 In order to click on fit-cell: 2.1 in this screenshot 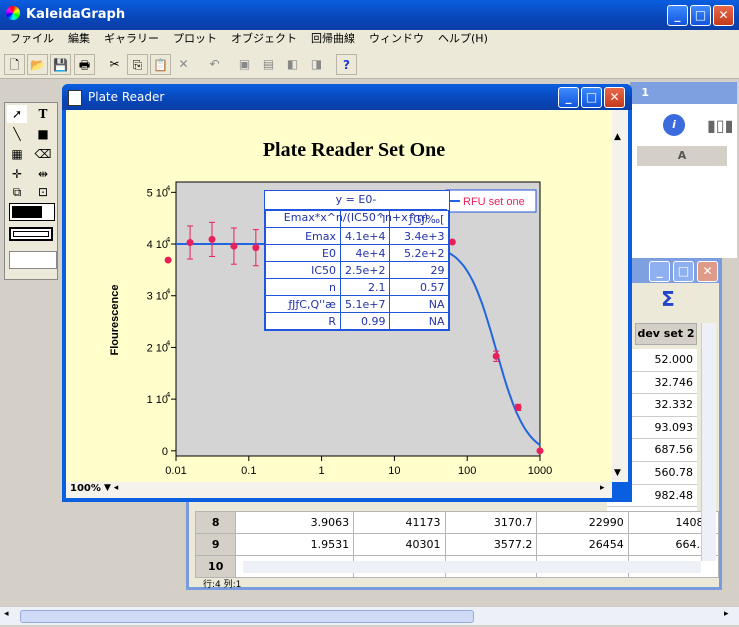, I will do `click(365, 287)`.